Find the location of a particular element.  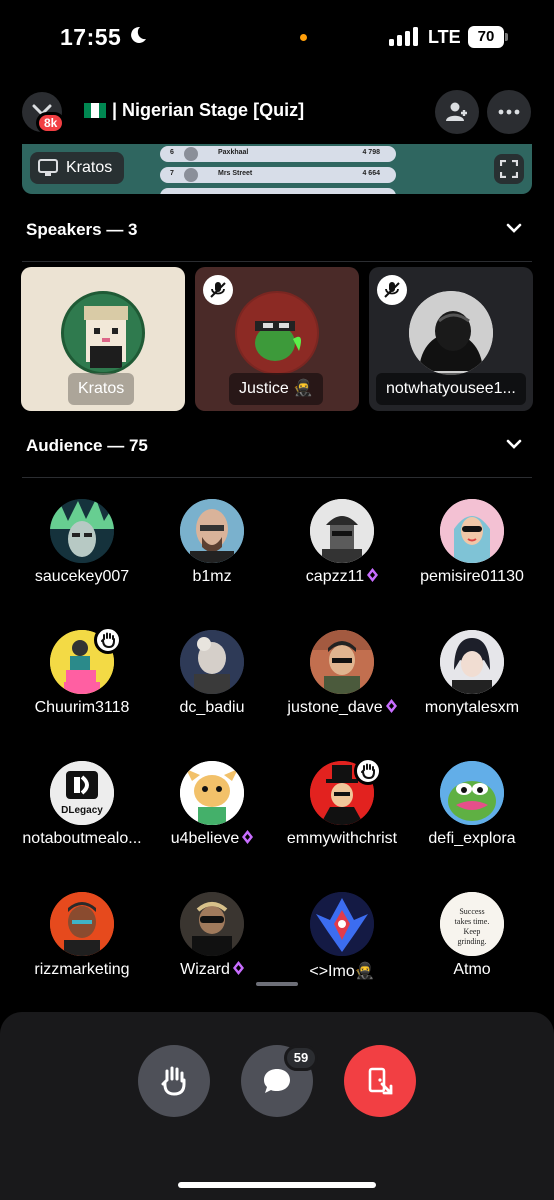

stage-title: | Nigerian Stage [Quiz] is located at coordinates (194, 110).